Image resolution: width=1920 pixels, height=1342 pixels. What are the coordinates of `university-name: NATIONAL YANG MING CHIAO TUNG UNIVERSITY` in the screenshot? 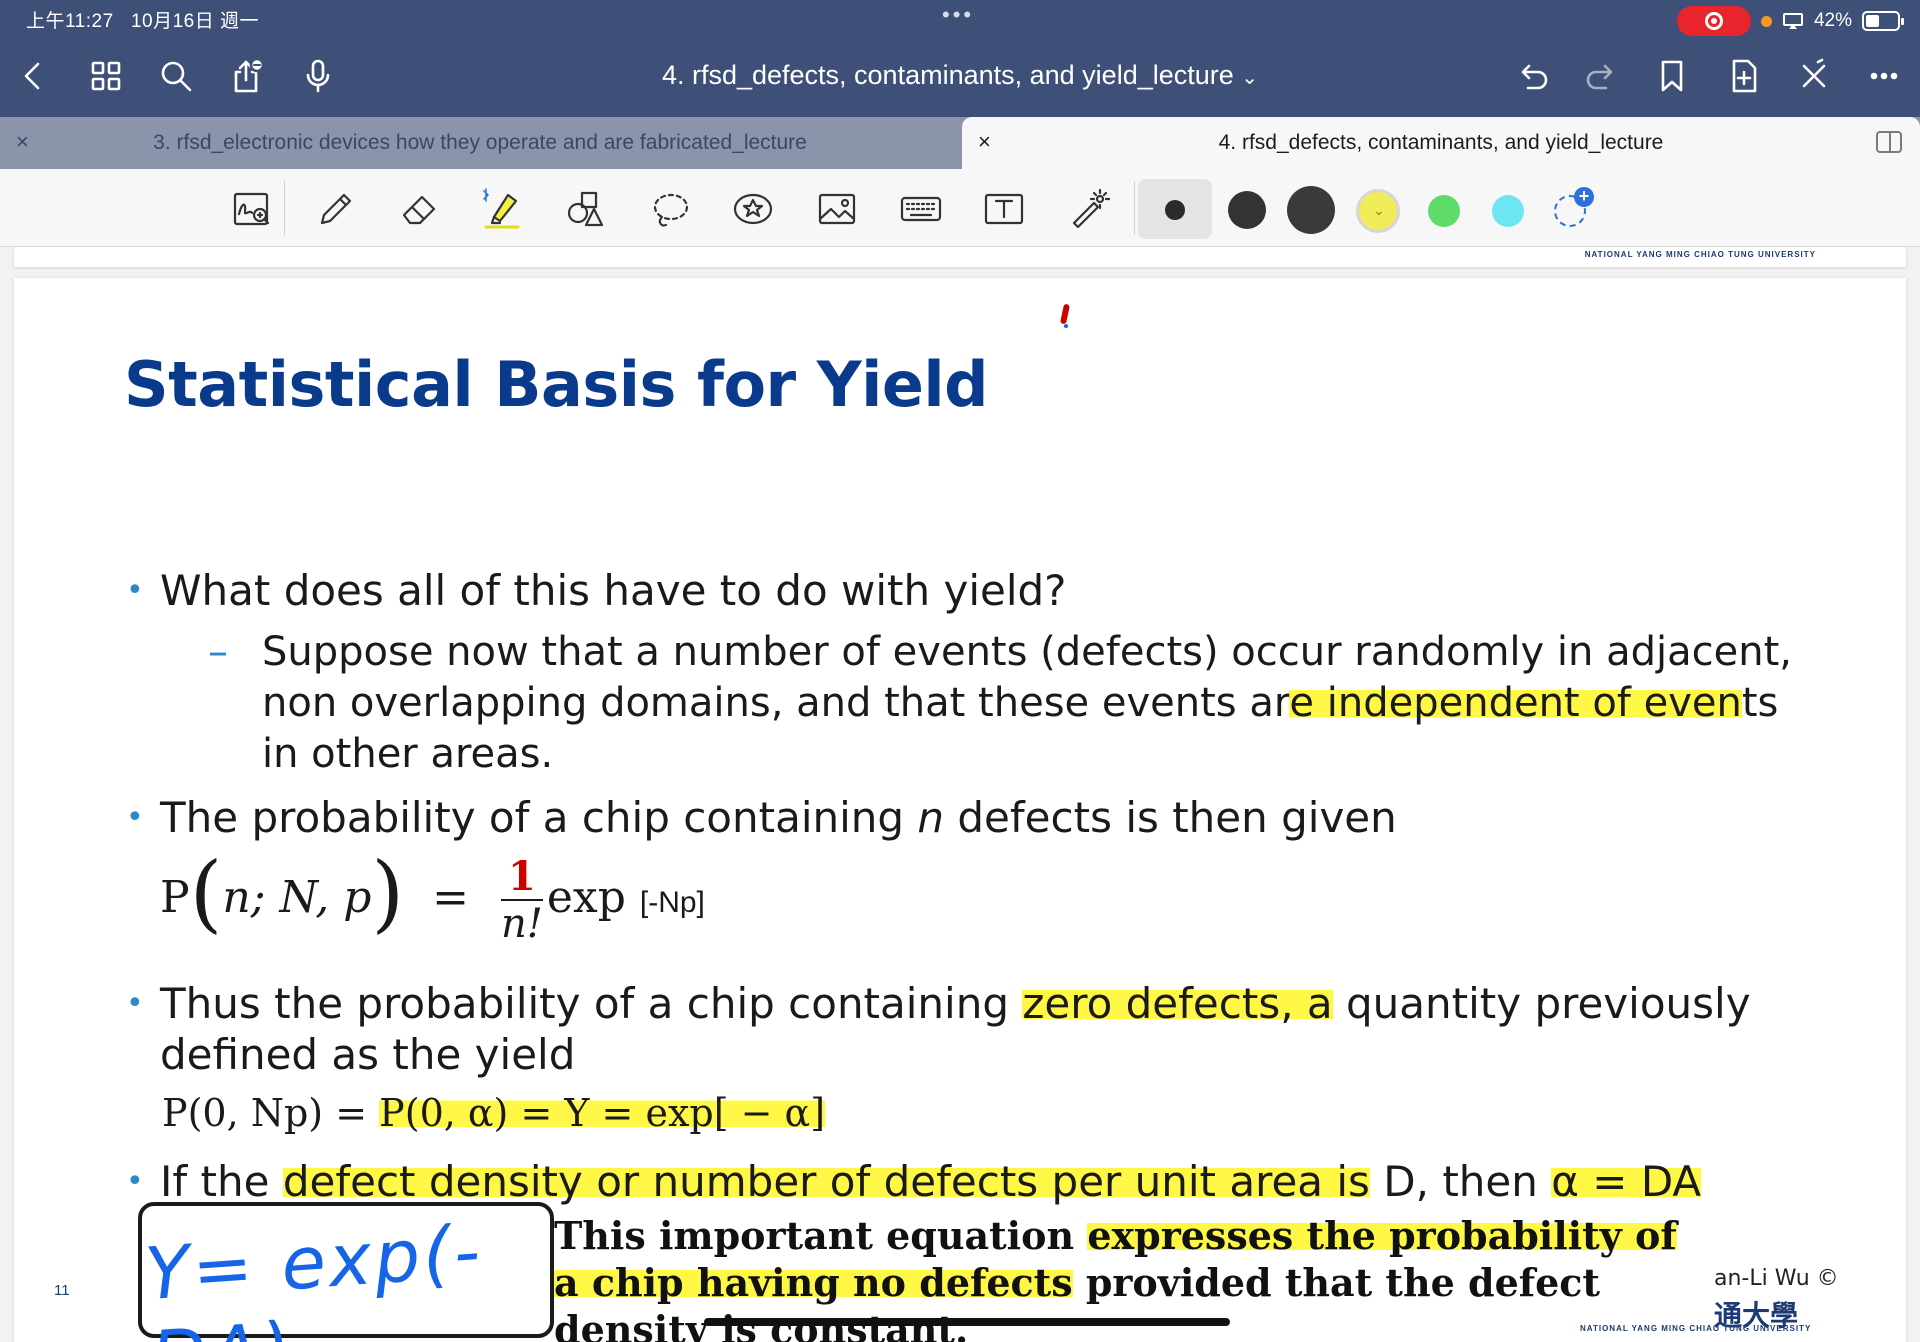 It's located at (1696, 1328).